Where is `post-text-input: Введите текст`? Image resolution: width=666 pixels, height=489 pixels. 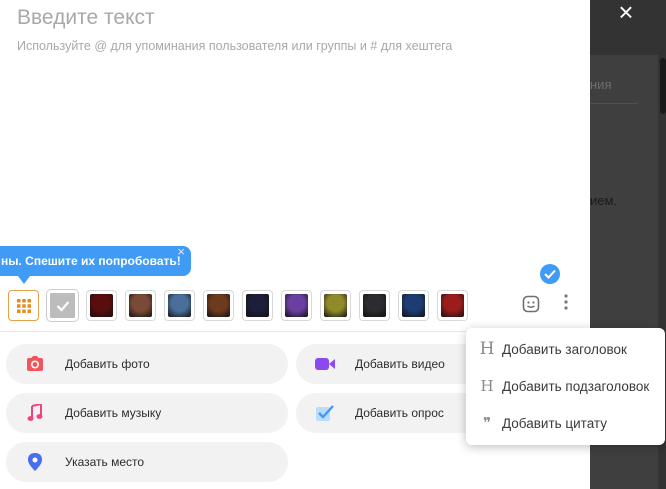
post-text-input: Введите текст is located at coordinates (86, 18).